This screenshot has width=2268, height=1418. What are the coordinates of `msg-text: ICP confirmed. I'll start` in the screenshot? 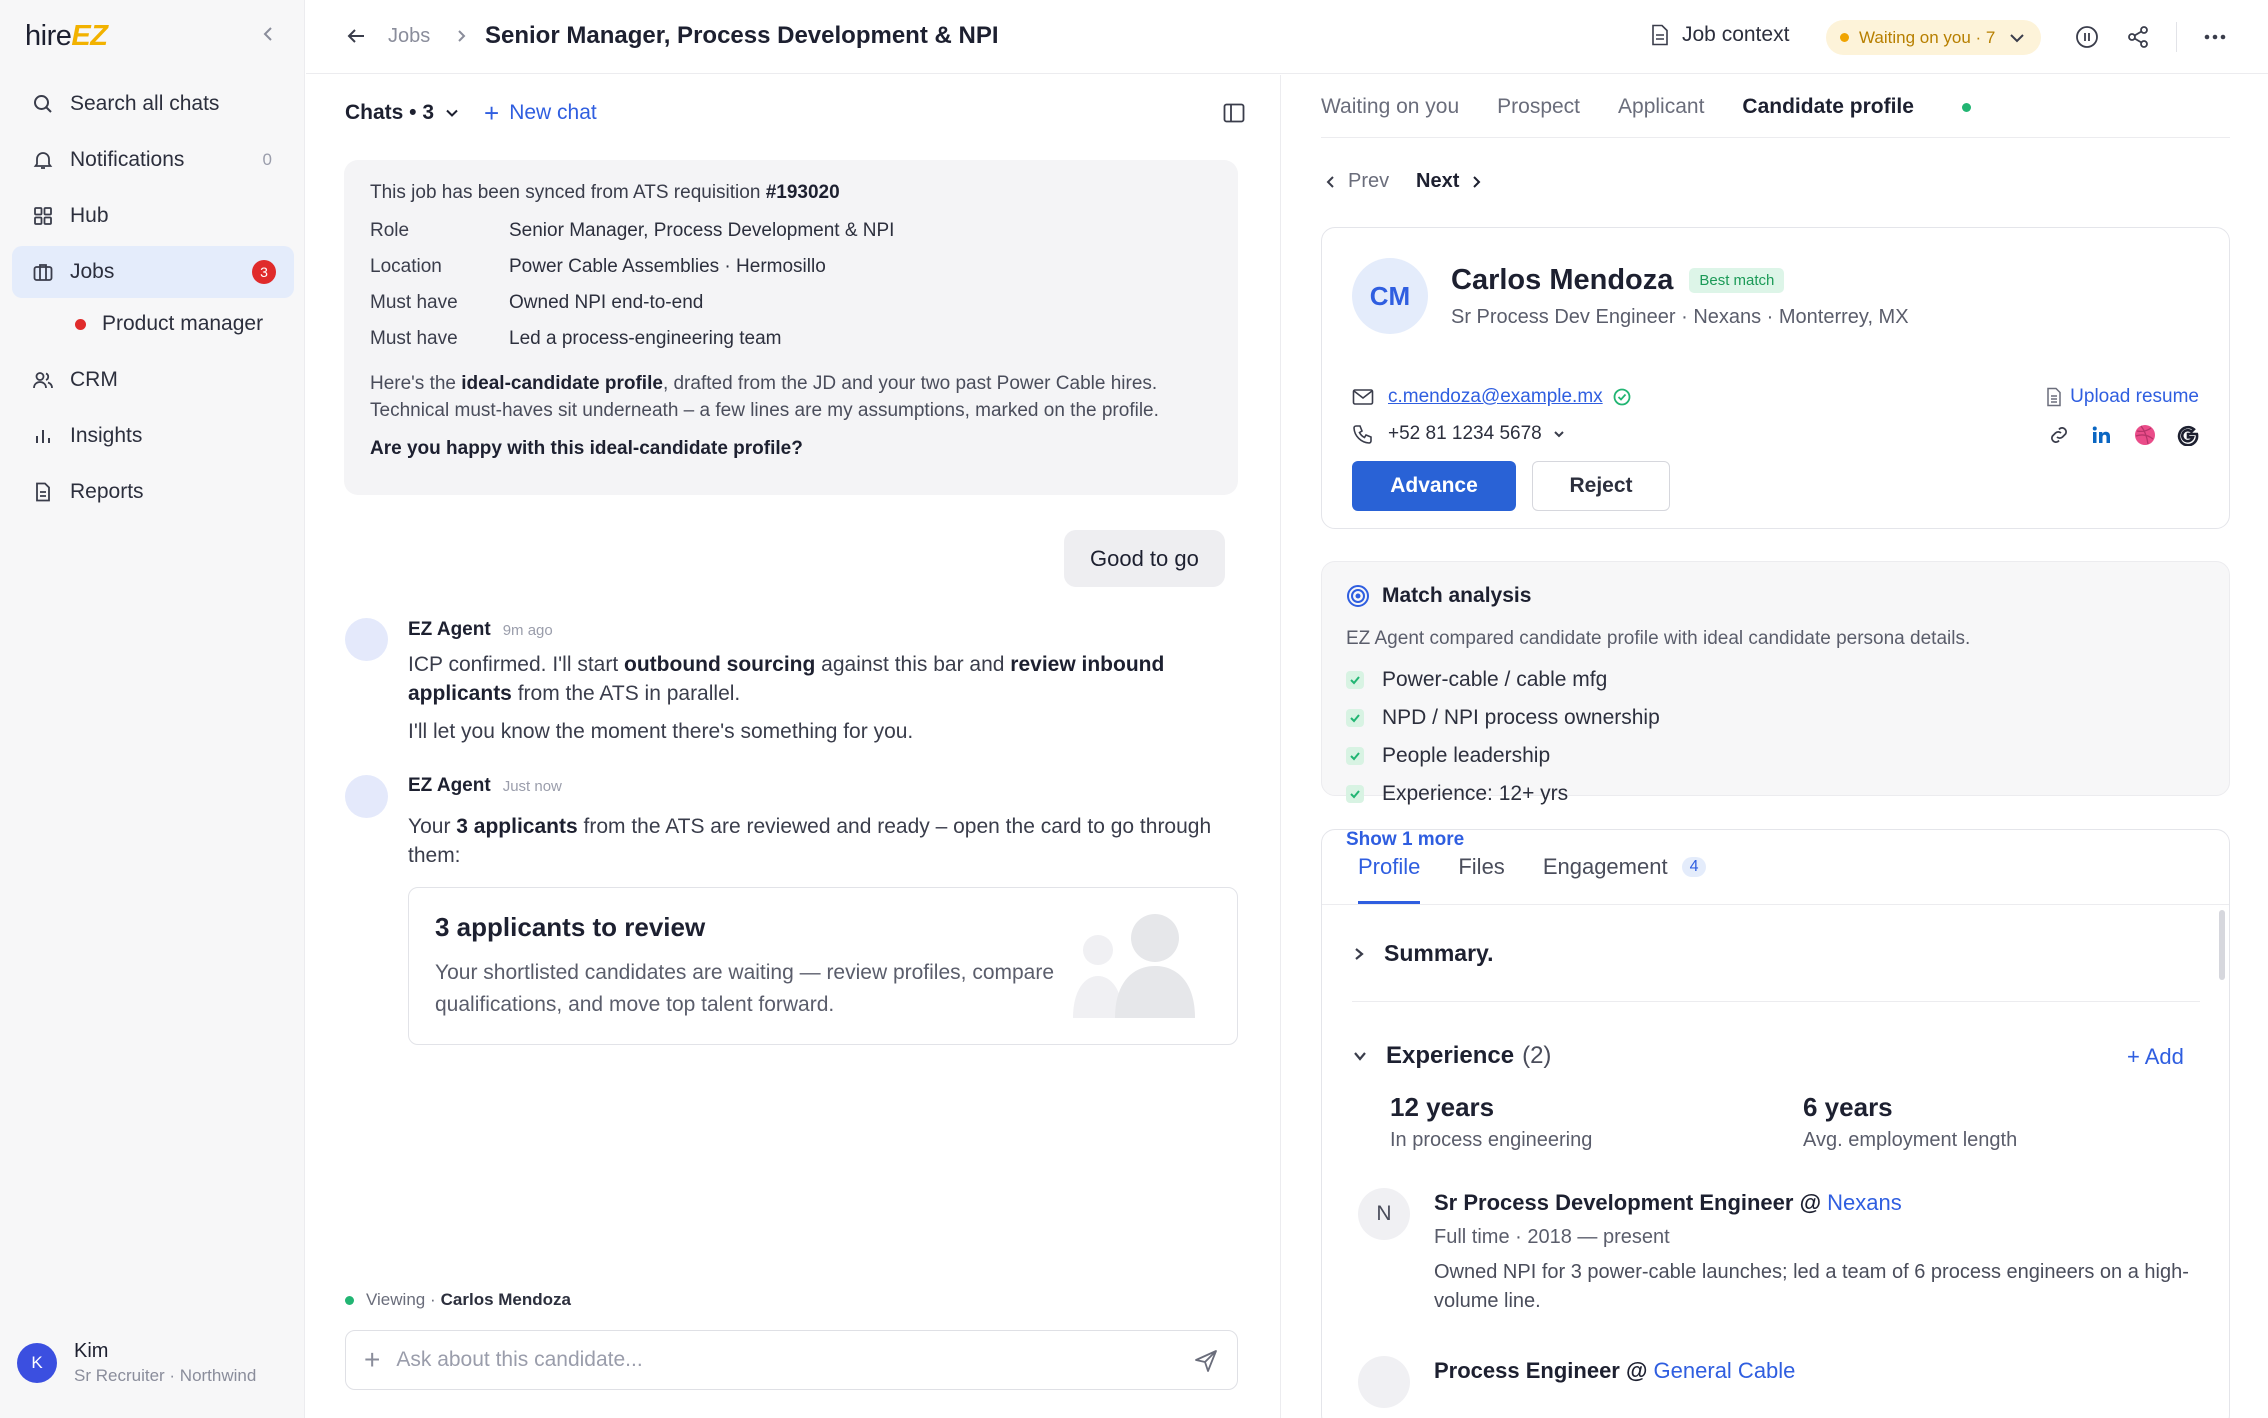 It's located at (516, 664).